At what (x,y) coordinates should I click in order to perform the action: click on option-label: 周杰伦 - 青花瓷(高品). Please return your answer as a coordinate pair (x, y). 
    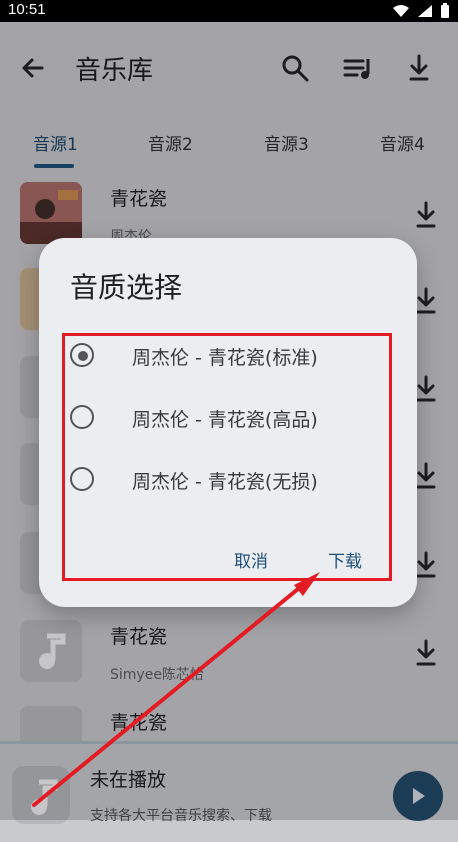
    Looking at the image, I should click on (225, 420).